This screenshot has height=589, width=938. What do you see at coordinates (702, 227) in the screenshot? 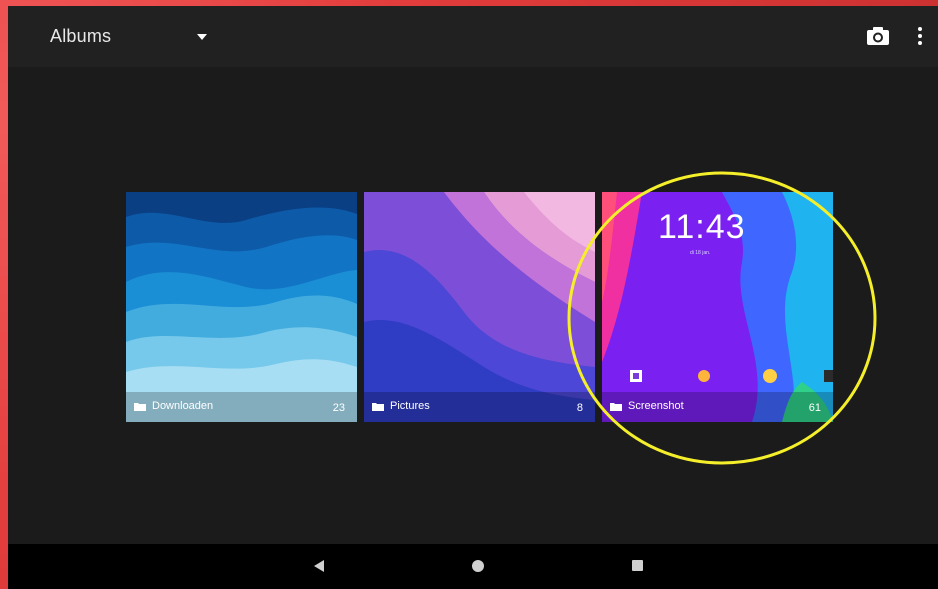
I see `lockscreen-clock: 11:43` at bounding box center [702, 227].